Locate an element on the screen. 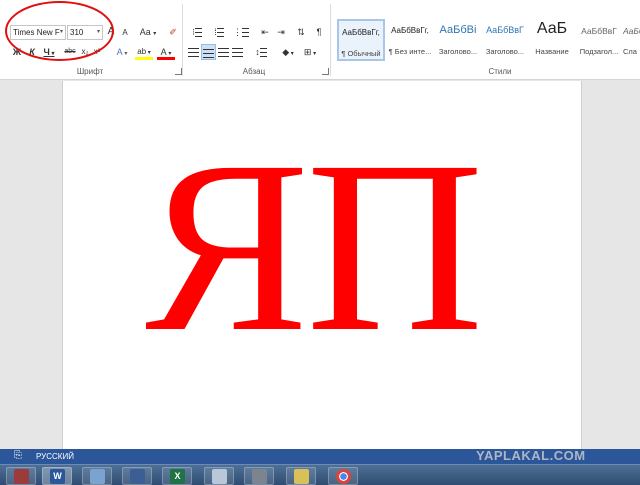 The height and width of the screenshot is (485, 640). shading-icon: ◆ ▾ is located at coordinates (288, 52).